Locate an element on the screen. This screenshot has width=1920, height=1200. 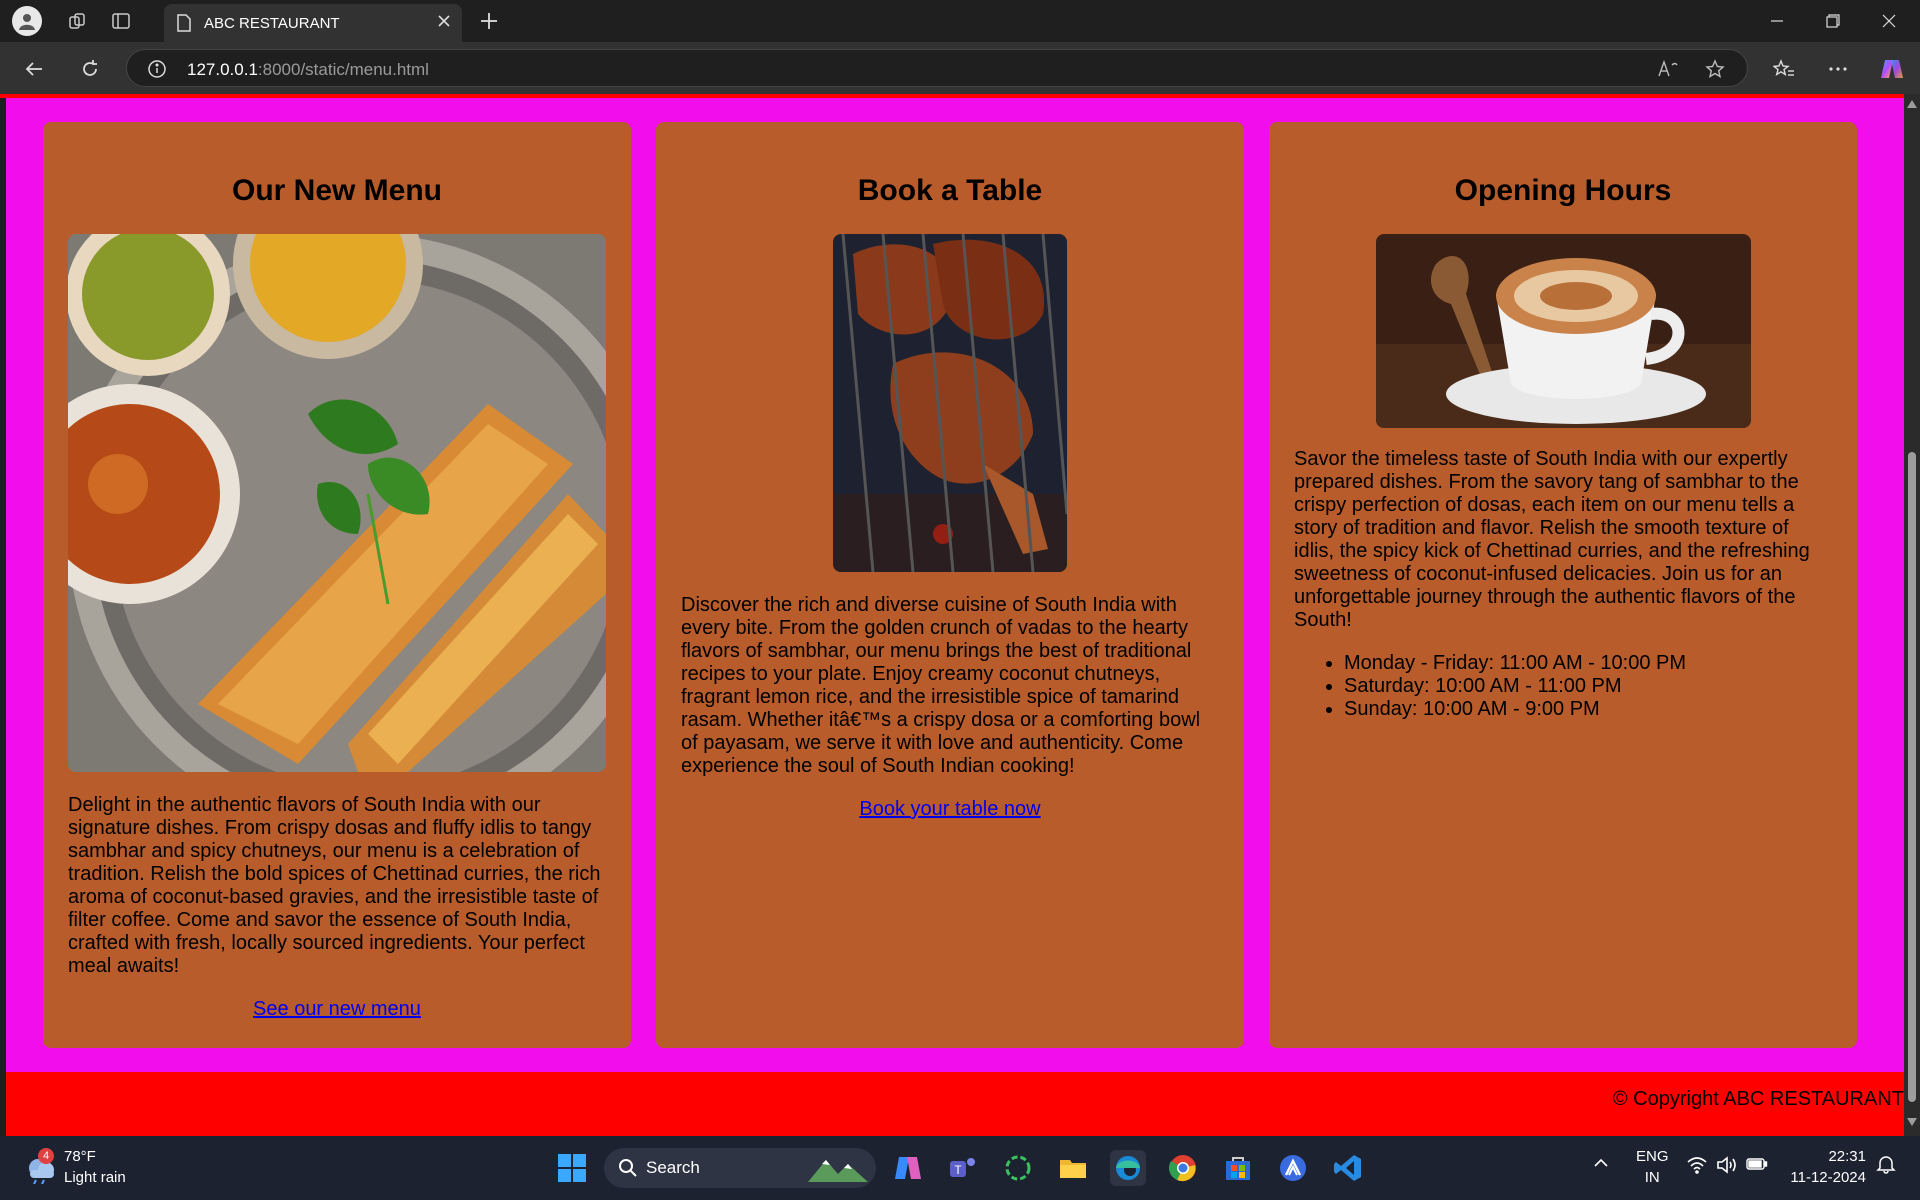
refresh-icon is located at coordinates (90, 69).